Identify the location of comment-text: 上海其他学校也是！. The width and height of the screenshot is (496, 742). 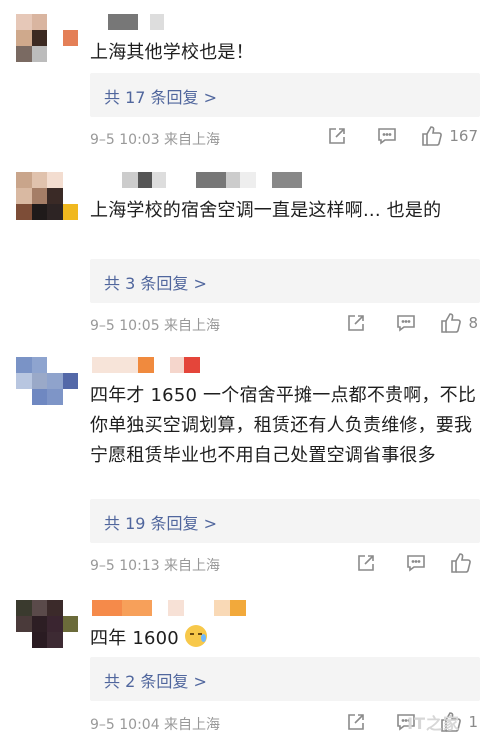
(172, 52).